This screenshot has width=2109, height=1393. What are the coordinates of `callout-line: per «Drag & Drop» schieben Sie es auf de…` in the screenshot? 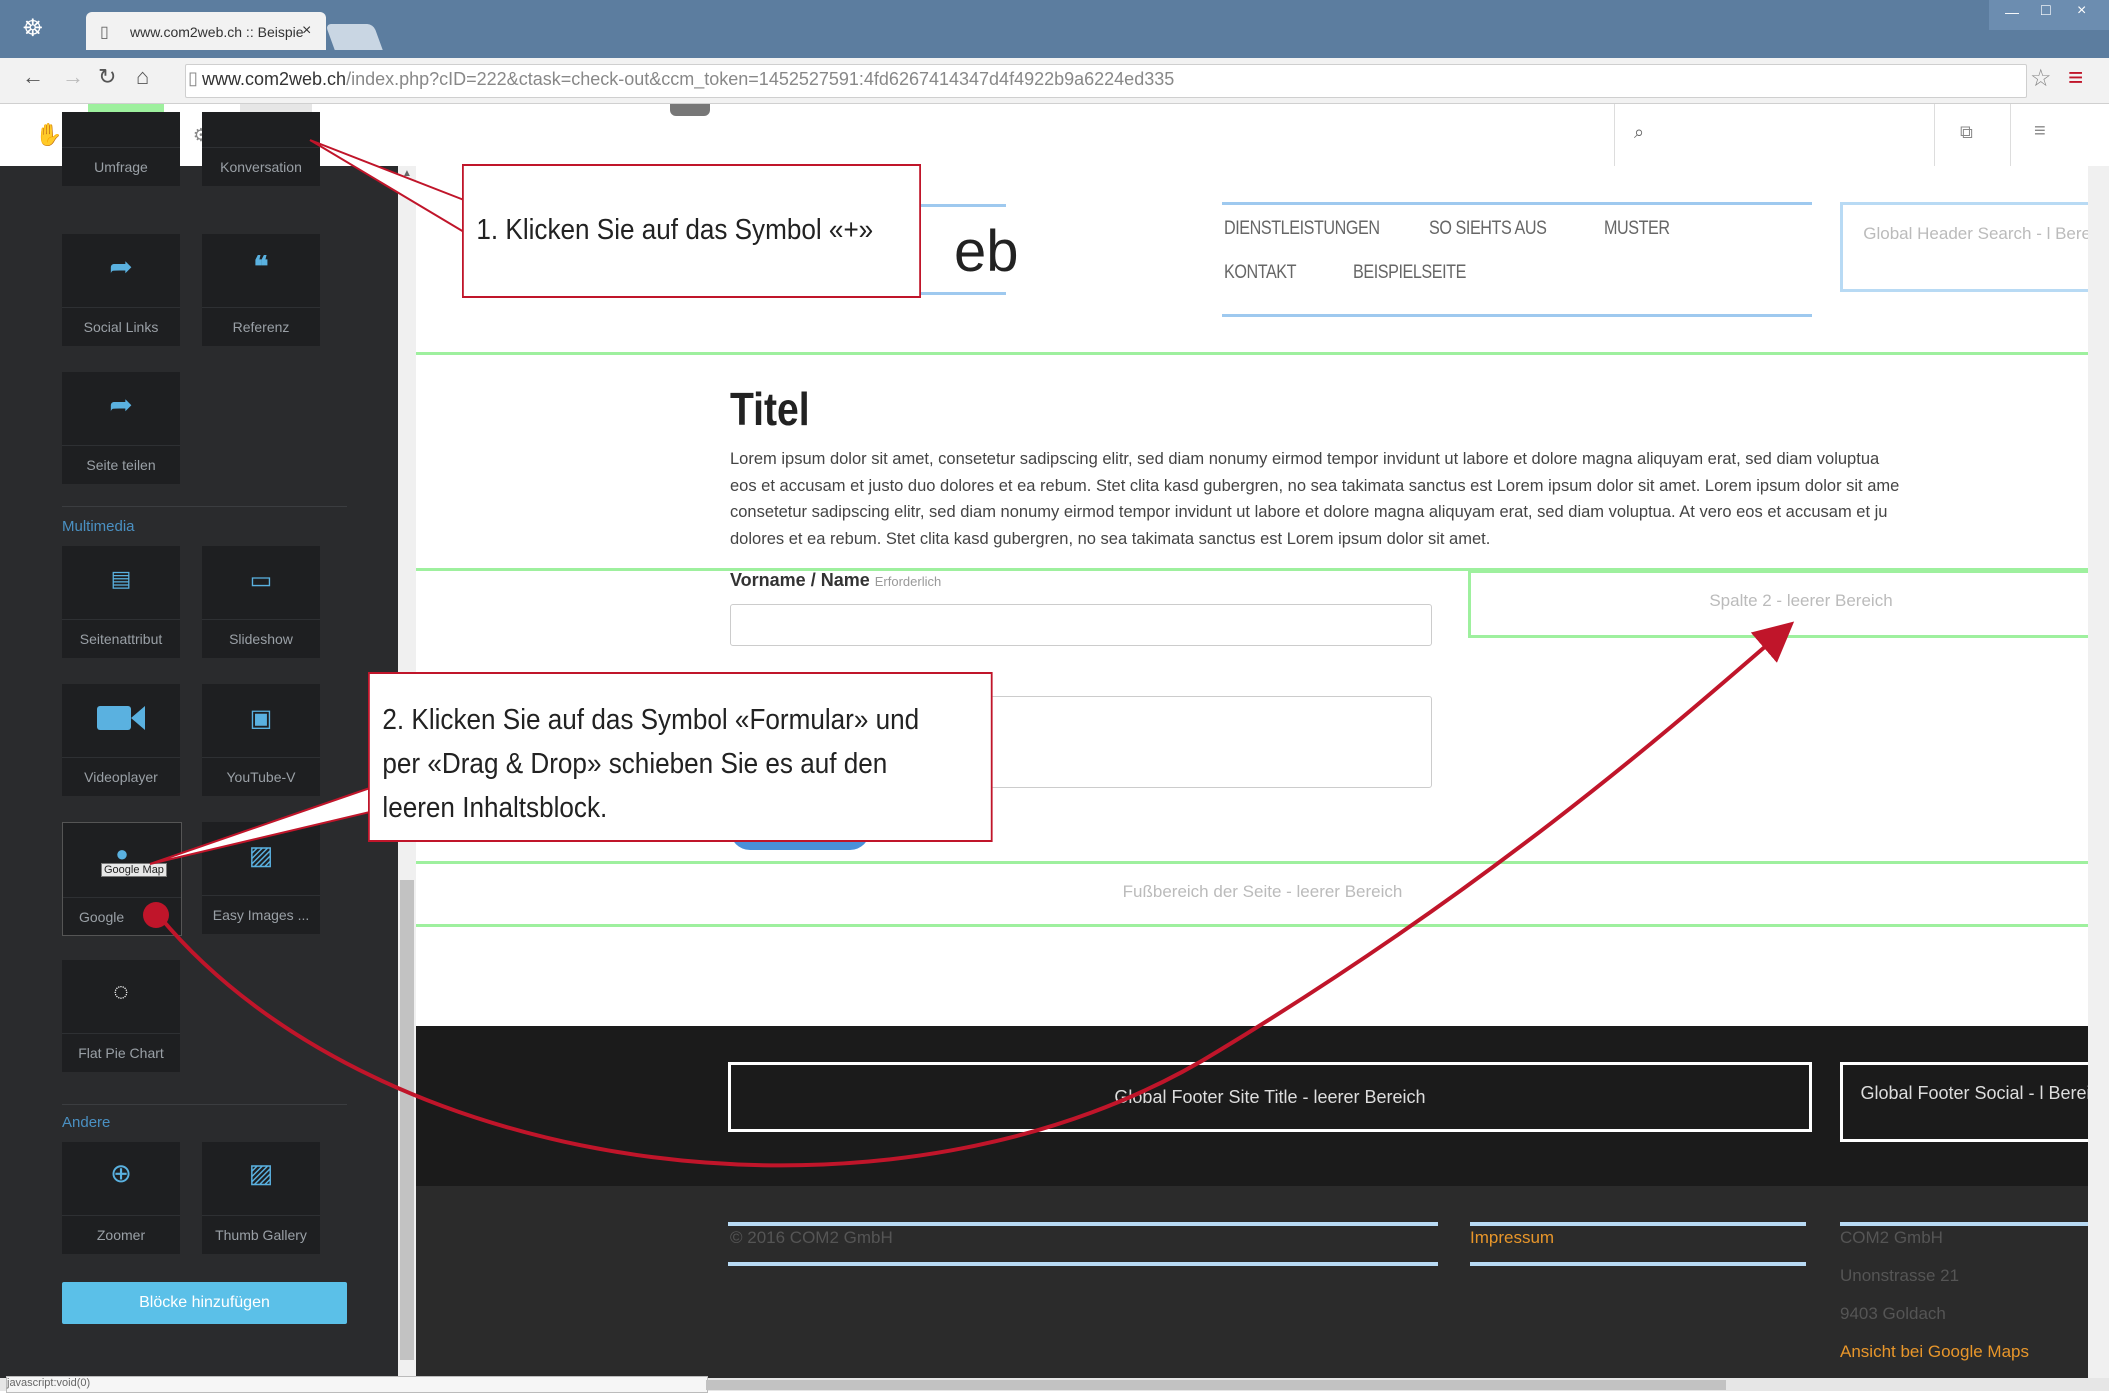 It's located at (635, 764).